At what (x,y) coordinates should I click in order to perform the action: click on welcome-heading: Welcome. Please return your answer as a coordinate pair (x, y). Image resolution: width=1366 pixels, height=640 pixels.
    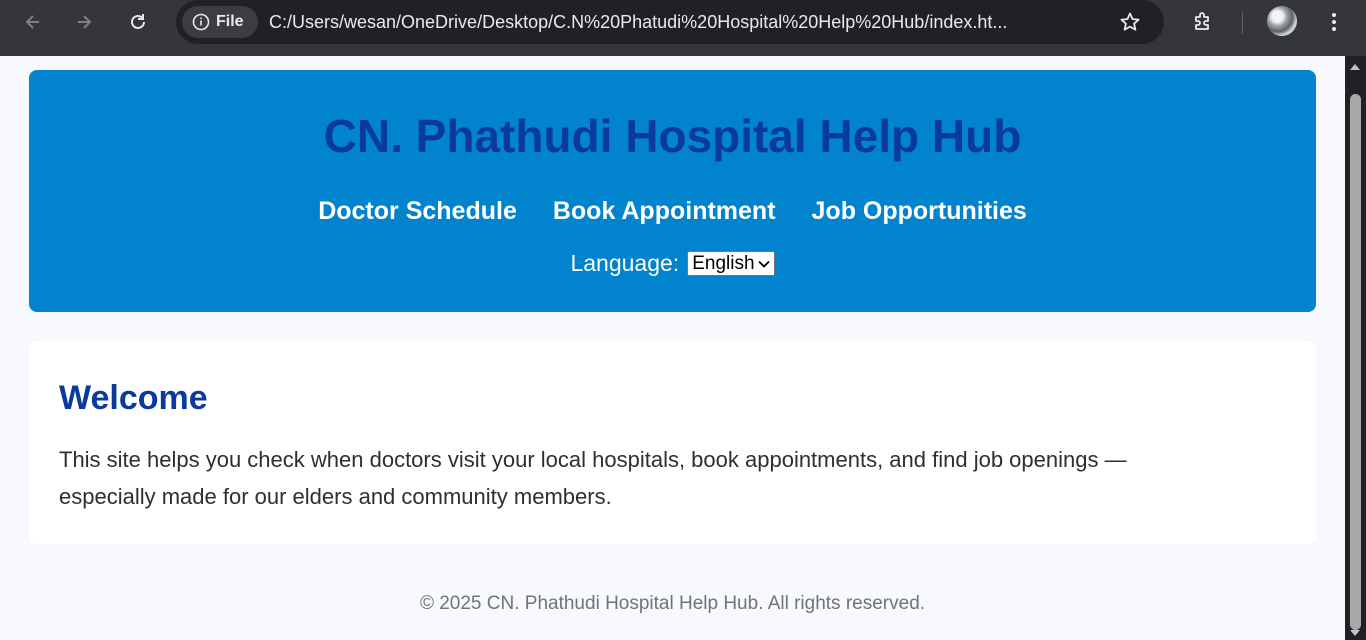
    Looking at the image, I should click on (133, 398).